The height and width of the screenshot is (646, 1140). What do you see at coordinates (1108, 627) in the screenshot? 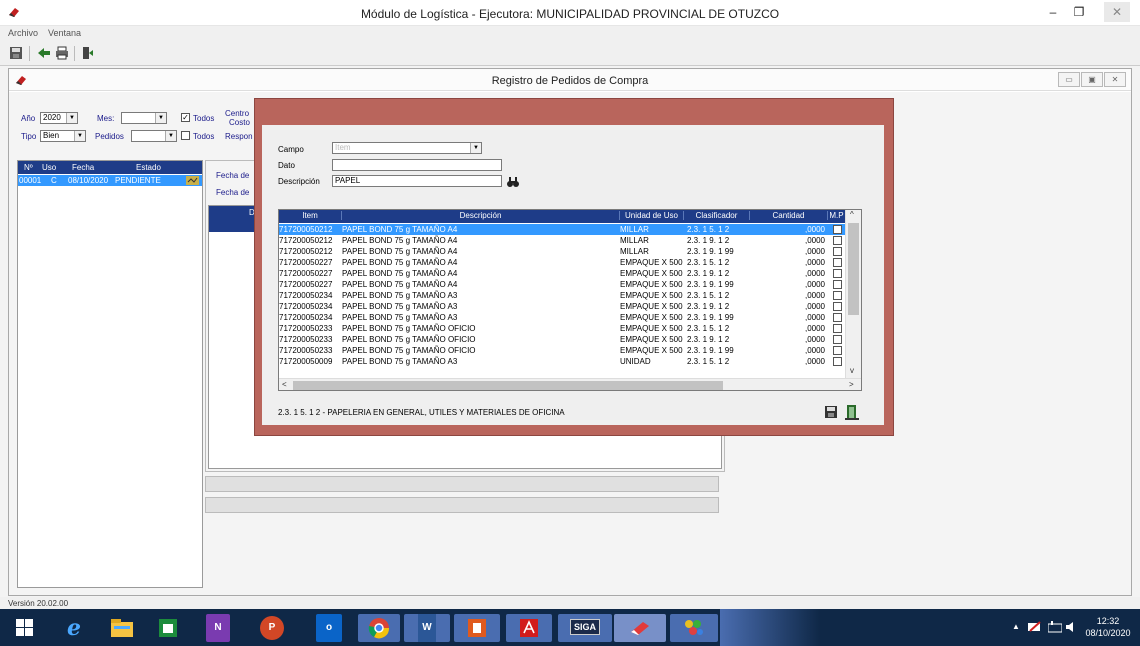
I see `taskbar-clock: 12:32 08/10/2020` at bounding box center [1108, 627].